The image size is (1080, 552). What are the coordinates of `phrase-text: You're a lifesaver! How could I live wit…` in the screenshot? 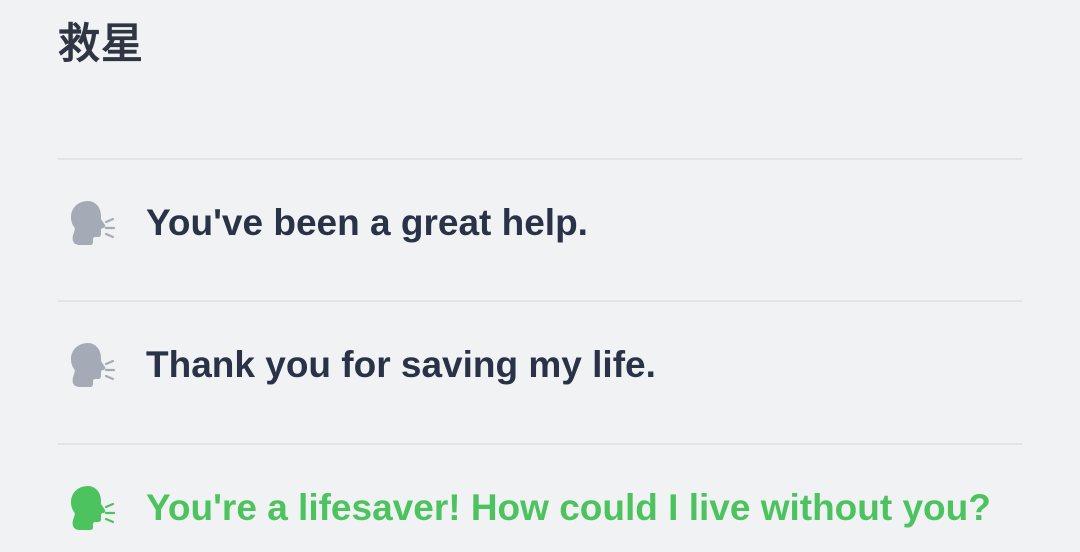 It's located at (568, 507).